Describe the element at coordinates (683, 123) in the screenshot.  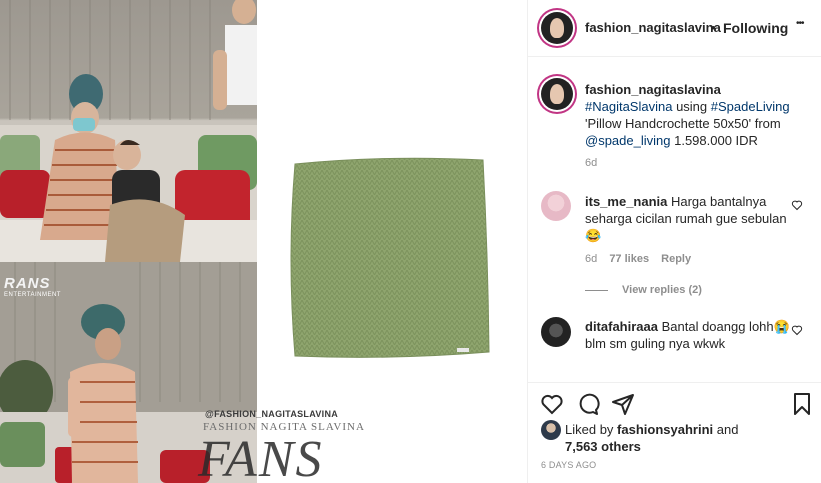
I see `caption-text-2: 'Pillow Handcrochette 50x50' from` at that location.